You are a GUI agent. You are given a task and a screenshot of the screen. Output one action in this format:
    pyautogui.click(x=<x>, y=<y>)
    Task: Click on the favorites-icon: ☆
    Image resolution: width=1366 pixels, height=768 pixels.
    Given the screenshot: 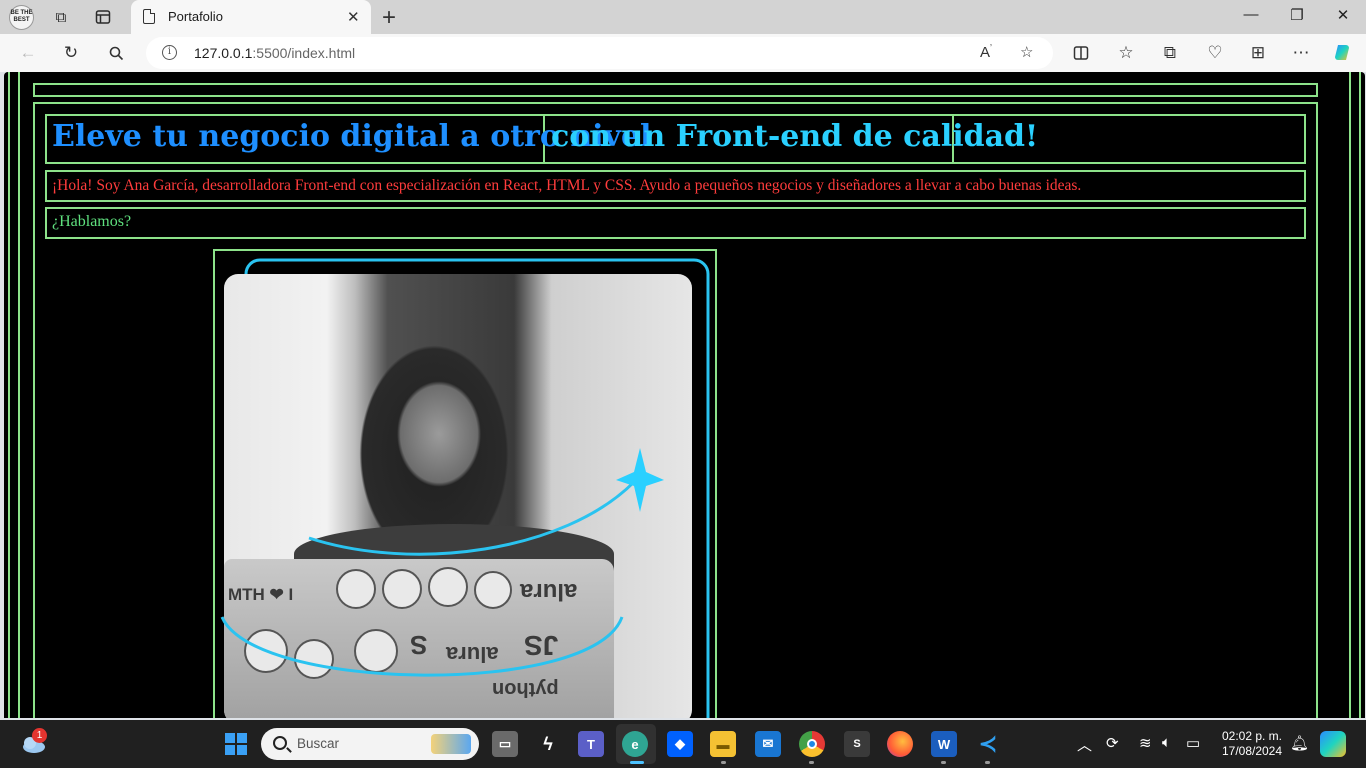 What is the action you would take?
    pyautogui.click(x=1126, y=53)
    